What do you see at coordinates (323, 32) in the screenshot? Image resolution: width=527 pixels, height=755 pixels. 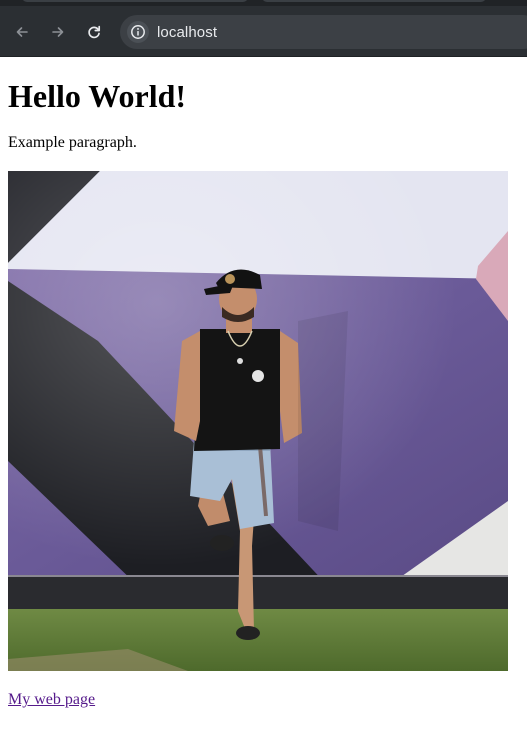 I see `address-bar: localhost` at bounding box center [323, 32].